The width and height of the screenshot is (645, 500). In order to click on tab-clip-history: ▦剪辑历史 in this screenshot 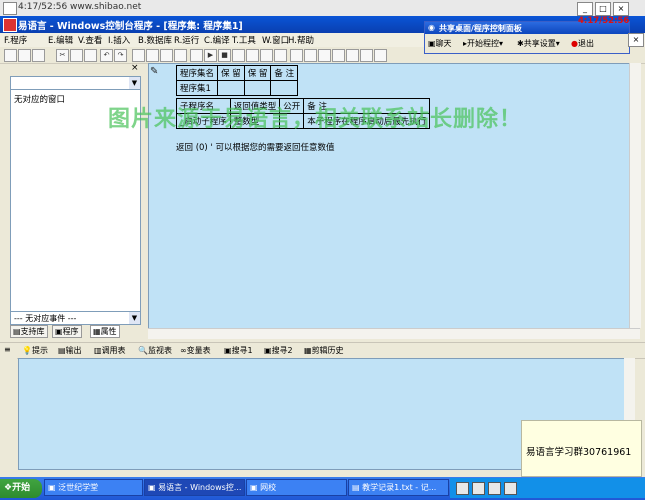, I will do `click(324, 350)`.